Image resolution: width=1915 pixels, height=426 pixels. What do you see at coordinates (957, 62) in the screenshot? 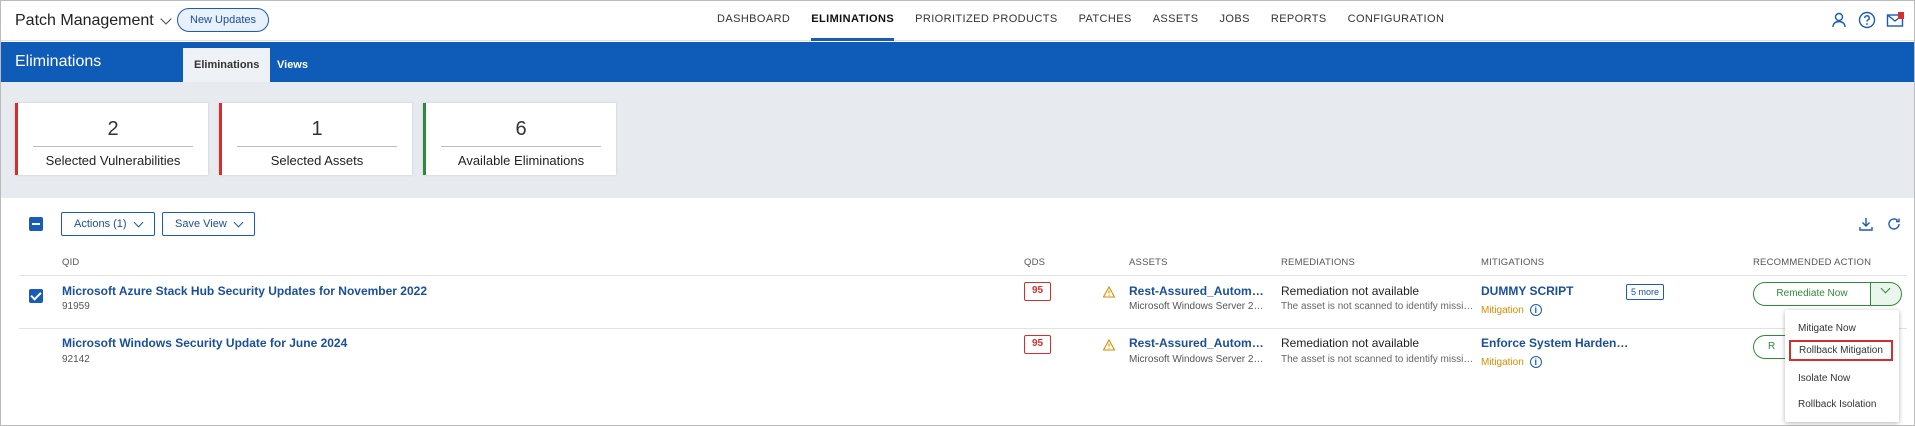
I see `page-header: Eliminations Eliminations Views` at bounding box center [957, 62].